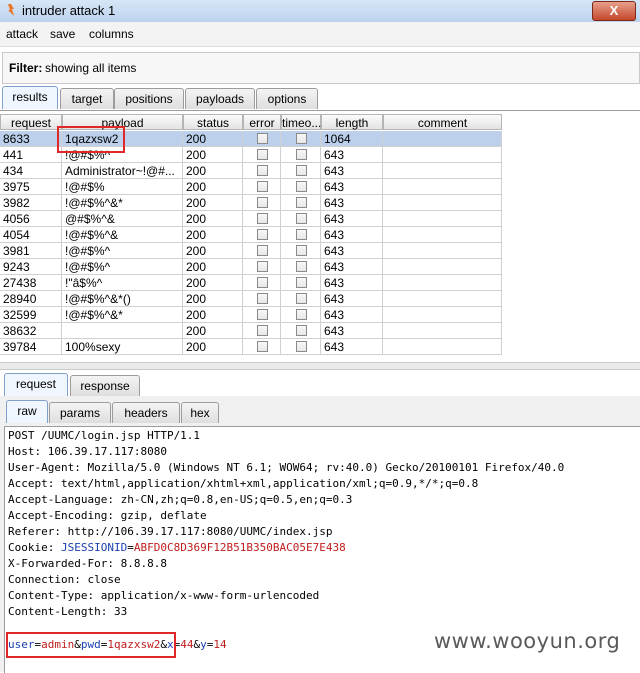 The image size is (640, 673). Describe the element at coordinates (105, 385) in the screenshot. I see `tab-response: response` at that location.